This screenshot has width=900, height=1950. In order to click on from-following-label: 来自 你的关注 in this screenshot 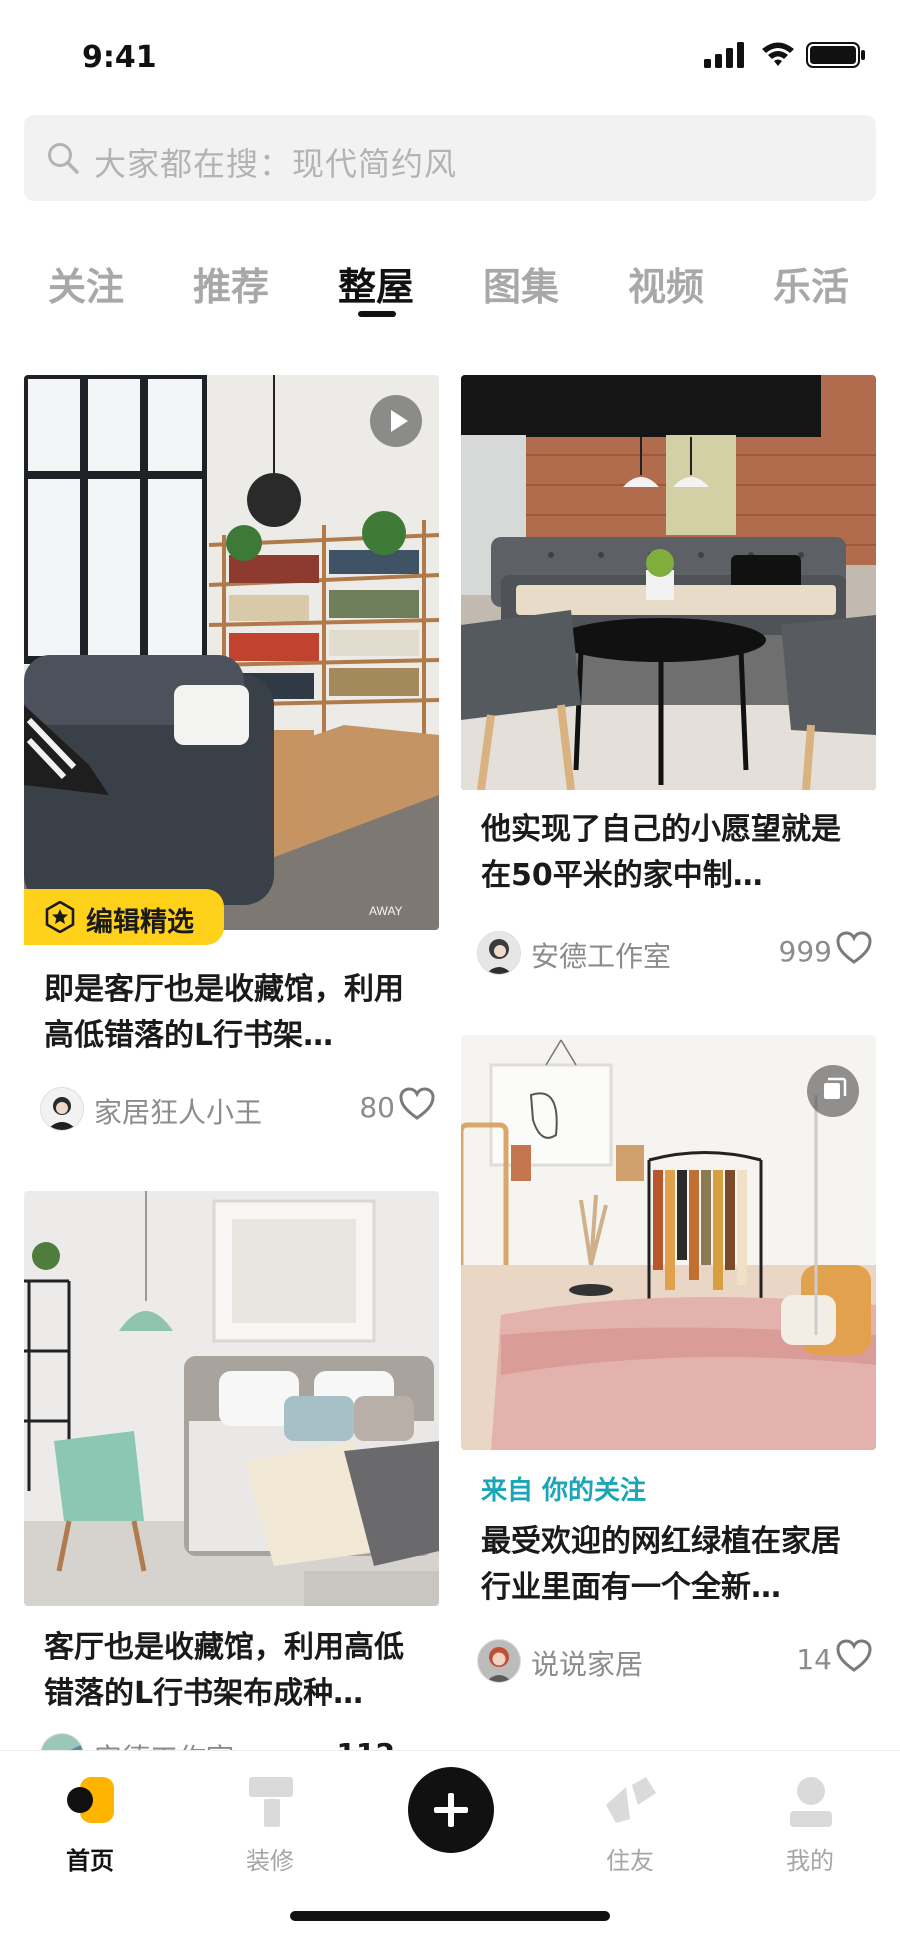, I will do `click(564, 1491)`.